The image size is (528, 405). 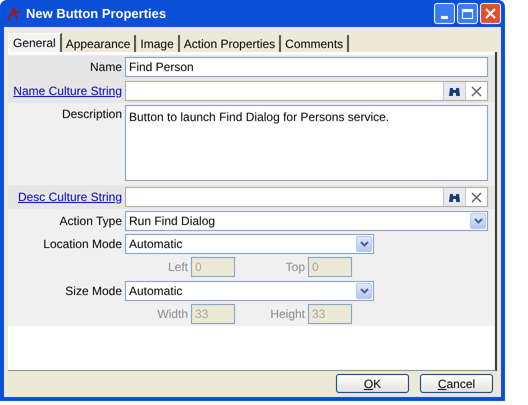 What do you see at coordinates (287, 314) in the screenshot?
I see `field-label: Height` at bounding box center [287, 314].